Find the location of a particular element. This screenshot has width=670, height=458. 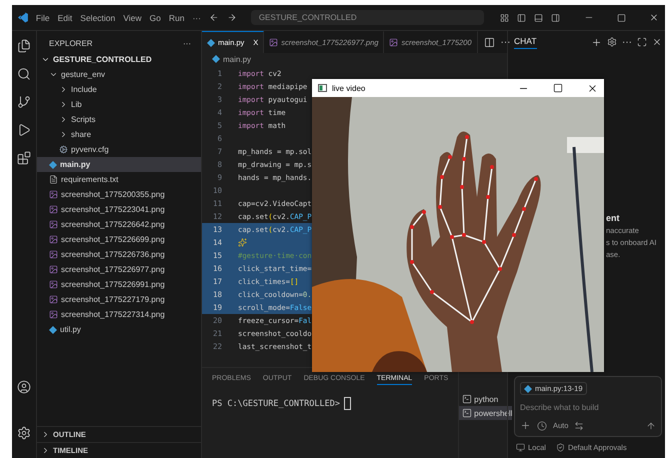

menu-item: Selection is located at coordinates (98, 17).